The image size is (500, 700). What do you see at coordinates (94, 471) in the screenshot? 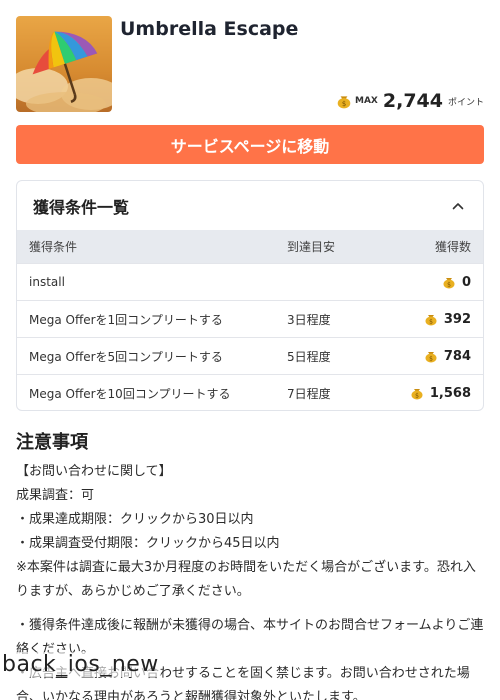
I see `notes-line: 【お問い合わせに関して】` at bounding box center [94, 471].